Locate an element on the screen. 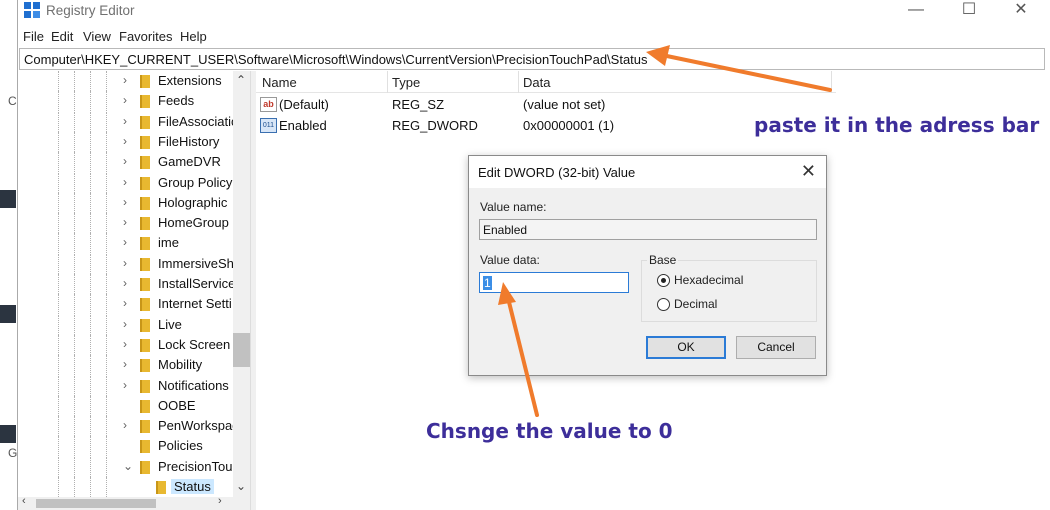  tree-item: › InstallService is located at coordinates (134, 284).